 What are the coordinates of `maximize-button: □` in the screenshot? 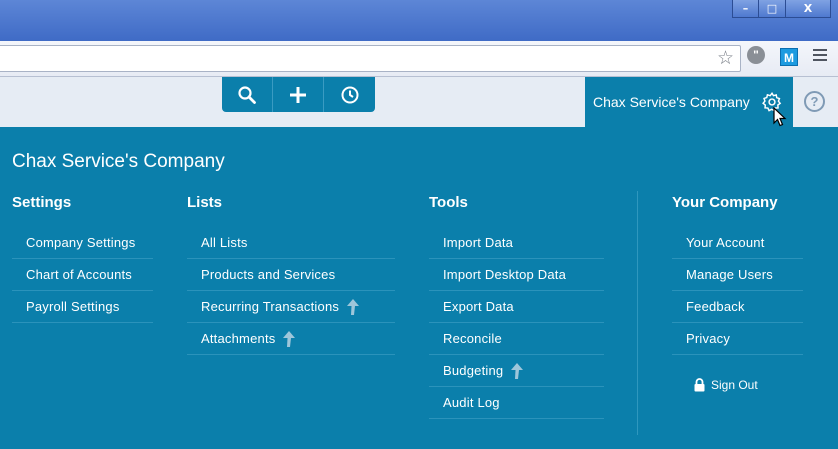 It's located at (772, 9).